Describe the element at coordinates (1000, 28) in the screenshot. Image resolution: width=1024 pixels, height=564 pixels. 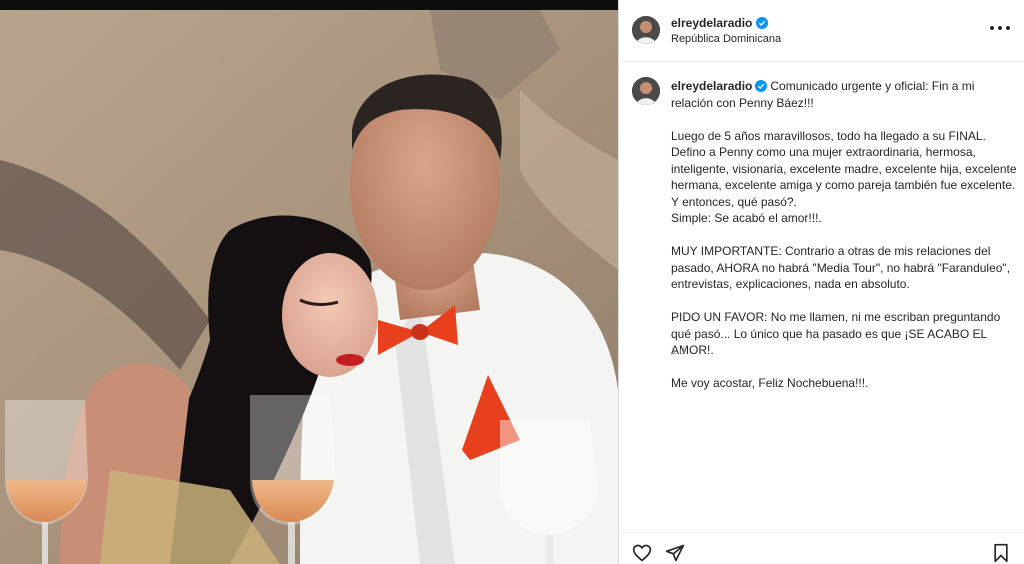
I see `more-options-icon` at that location.